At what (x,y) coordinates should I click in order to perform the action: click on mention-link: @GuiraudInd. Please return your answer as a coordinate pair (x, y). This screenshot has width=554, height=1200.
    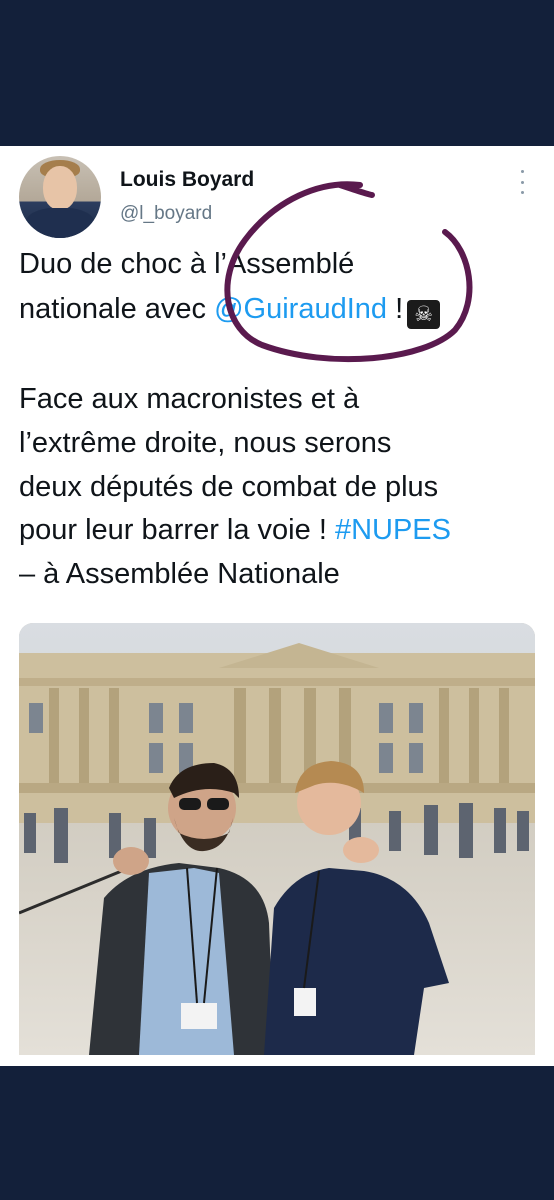
    Looking at the image, I should click on (300, 309).